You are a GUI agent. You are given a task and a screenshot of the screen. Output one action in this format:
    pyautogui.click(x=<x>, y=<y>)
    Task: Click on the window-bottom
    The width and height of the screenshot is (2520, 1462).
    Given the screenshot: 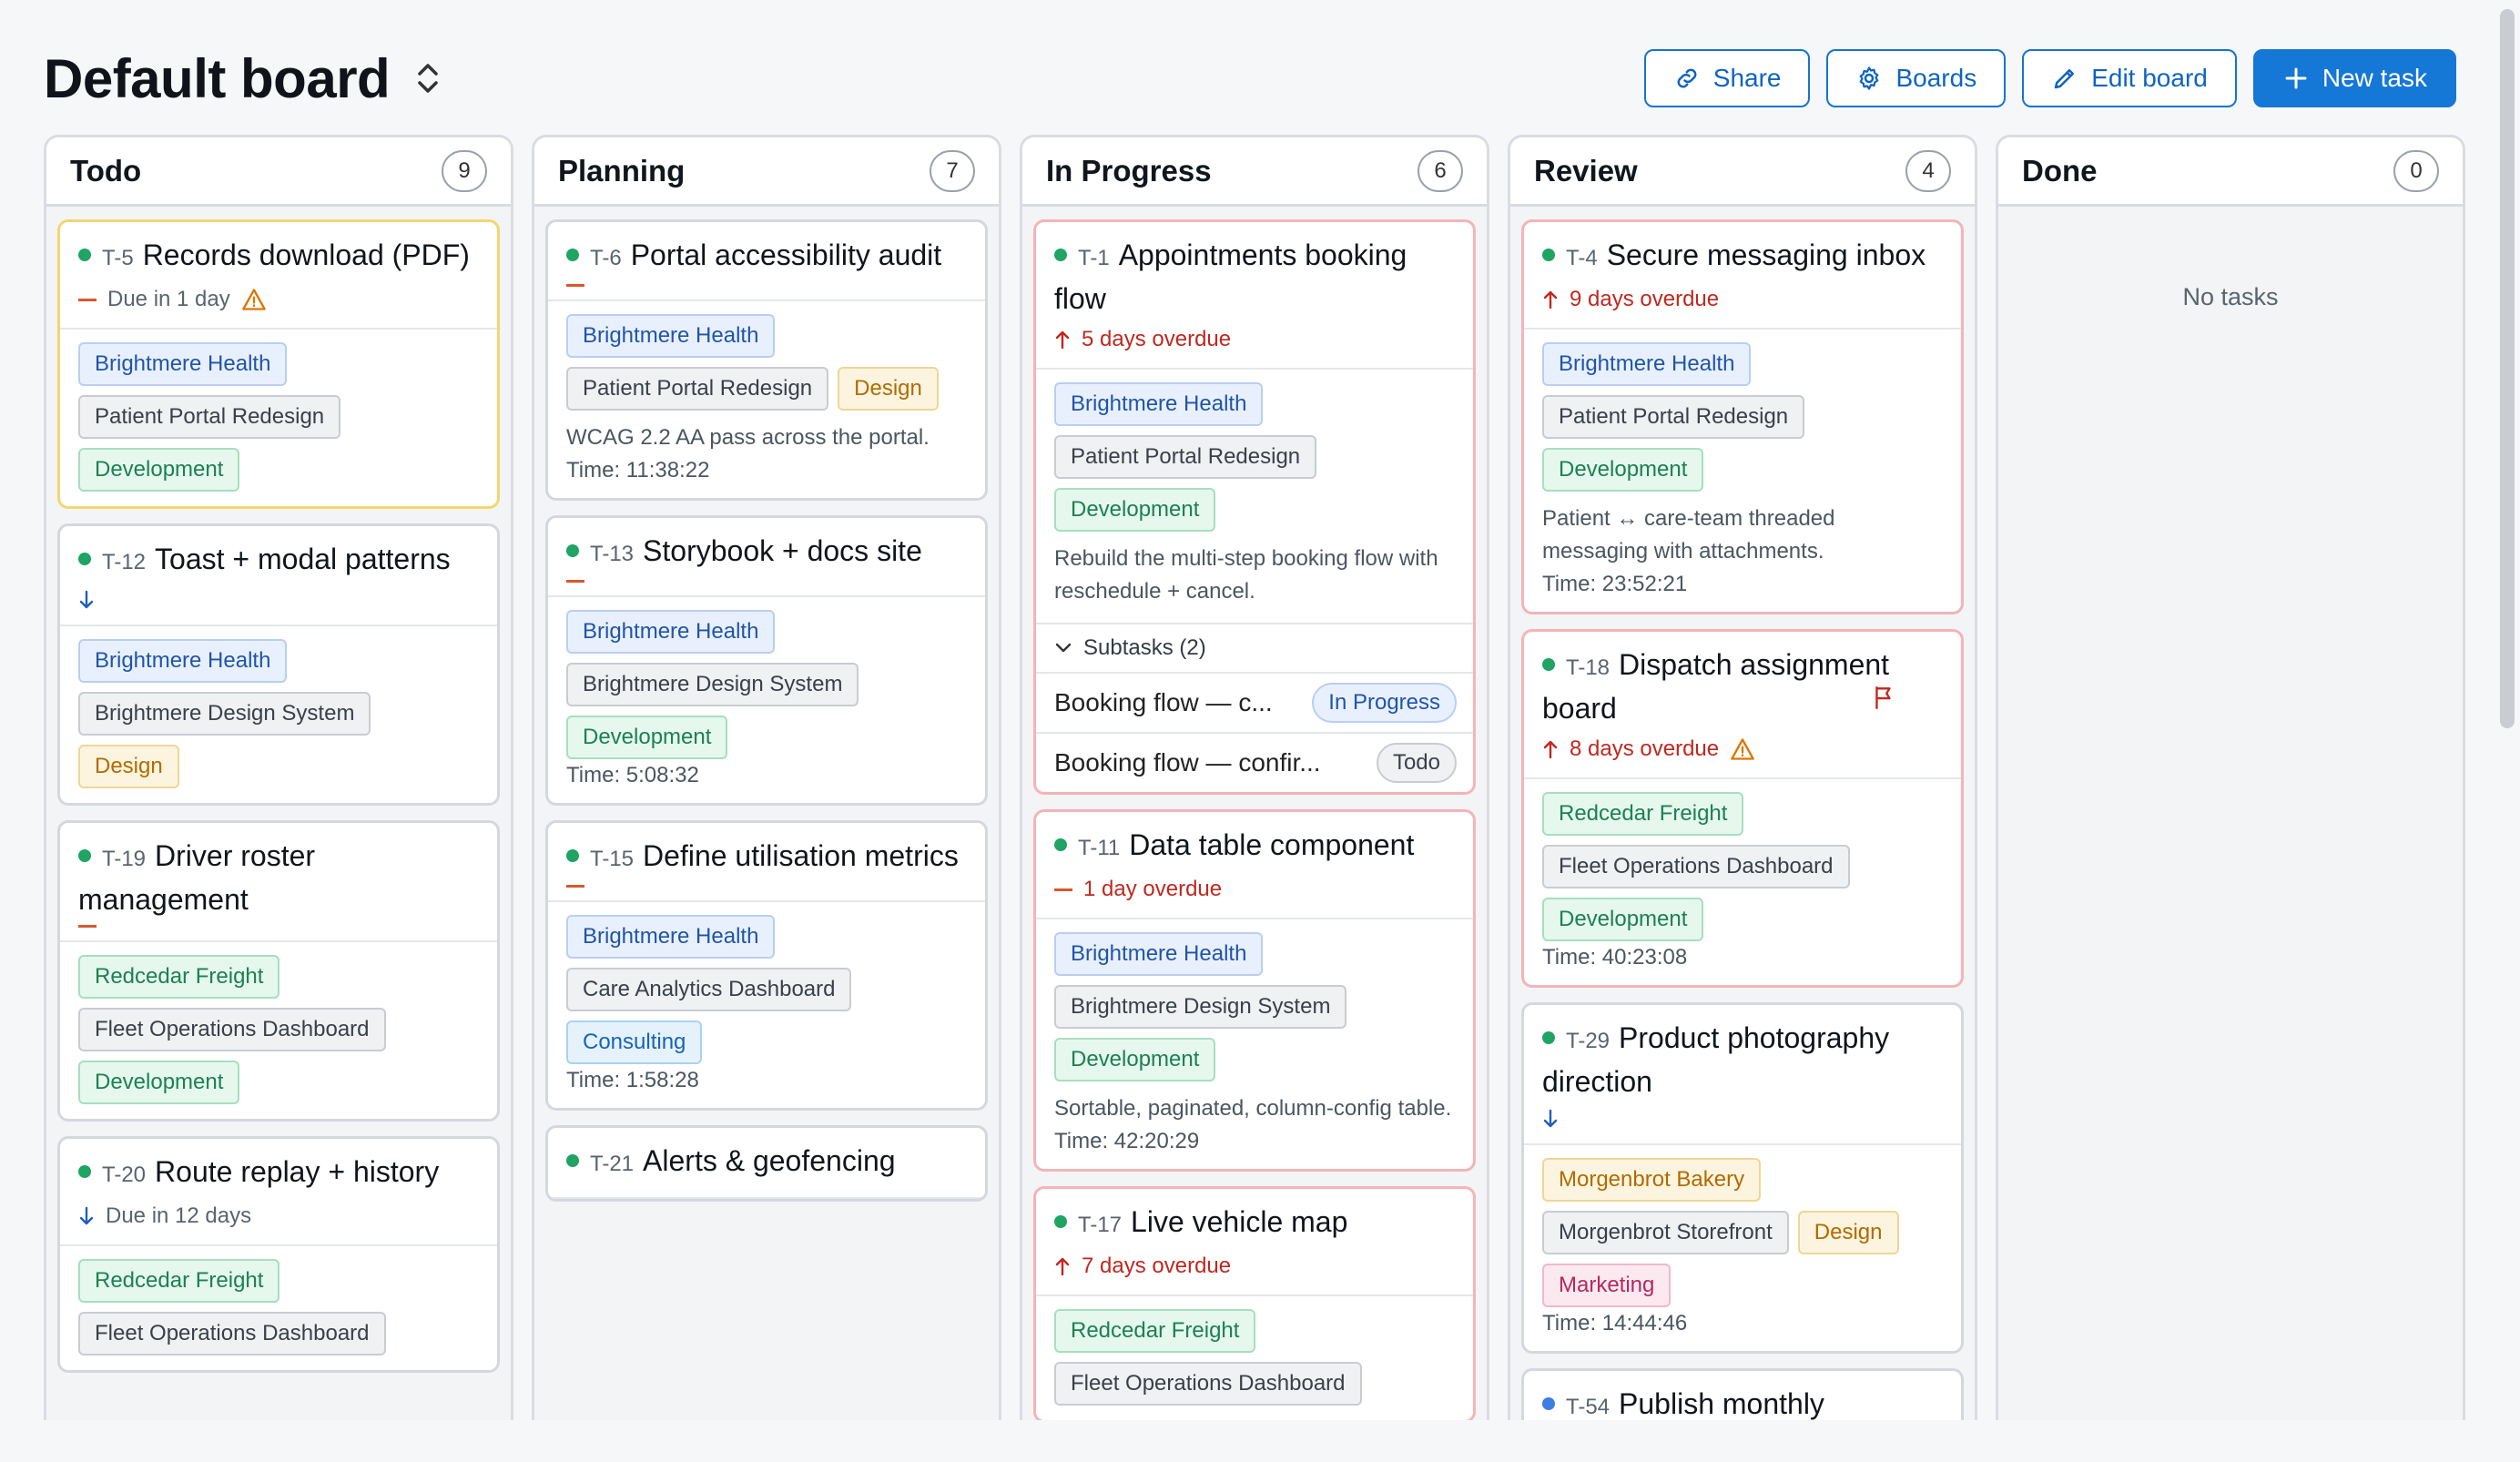 What is the action you would take?
    pyautogui.click(x=1260, y=1441)
    